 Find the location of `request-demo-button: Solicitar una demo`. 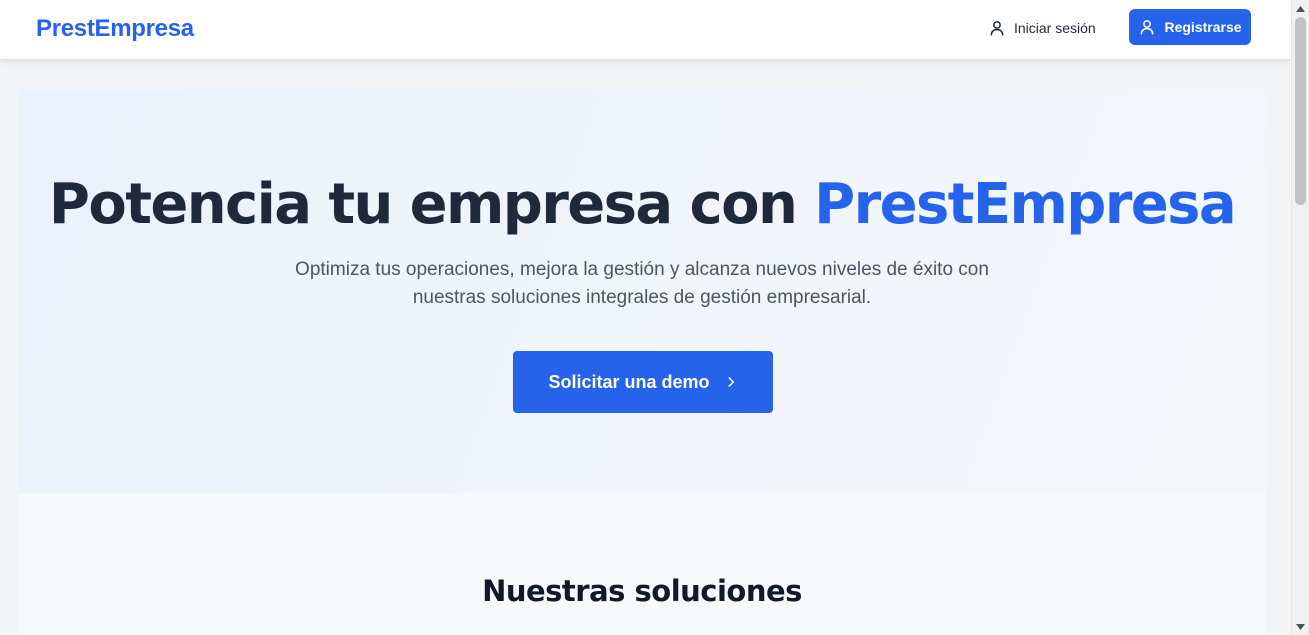

request-demo-button: Solicitar una demo is located at coordinates (643, 382).